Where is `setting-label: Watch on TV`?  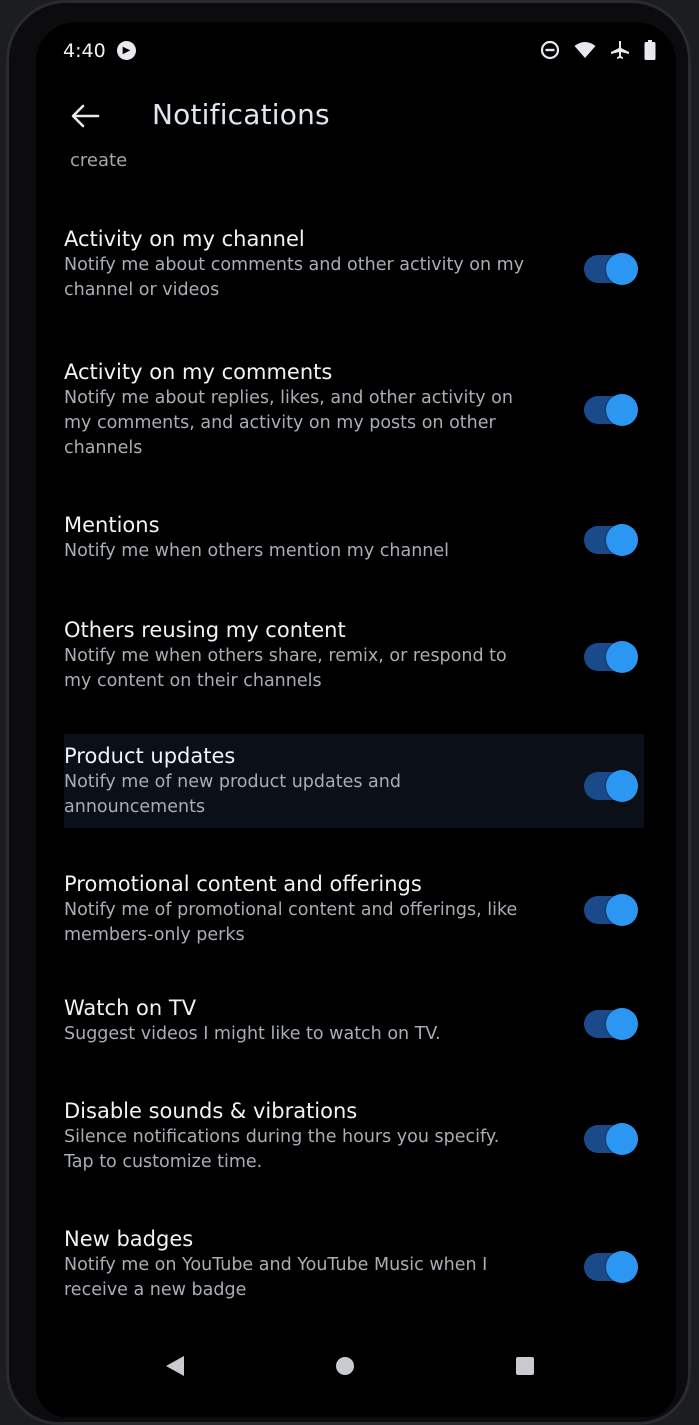
setting-label: Watch on TV is located at coordinates (130, 1008).